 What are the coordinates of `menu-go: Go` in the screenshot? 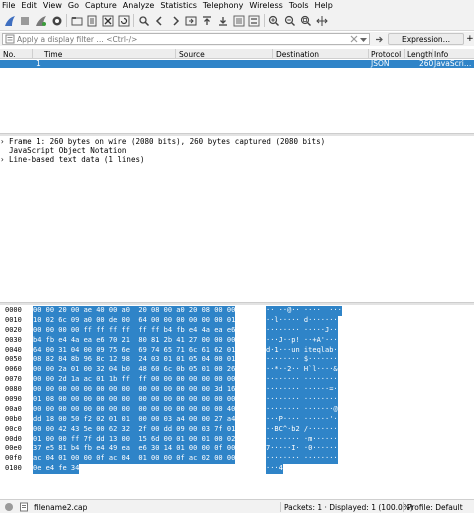 It's located at (73, 5).